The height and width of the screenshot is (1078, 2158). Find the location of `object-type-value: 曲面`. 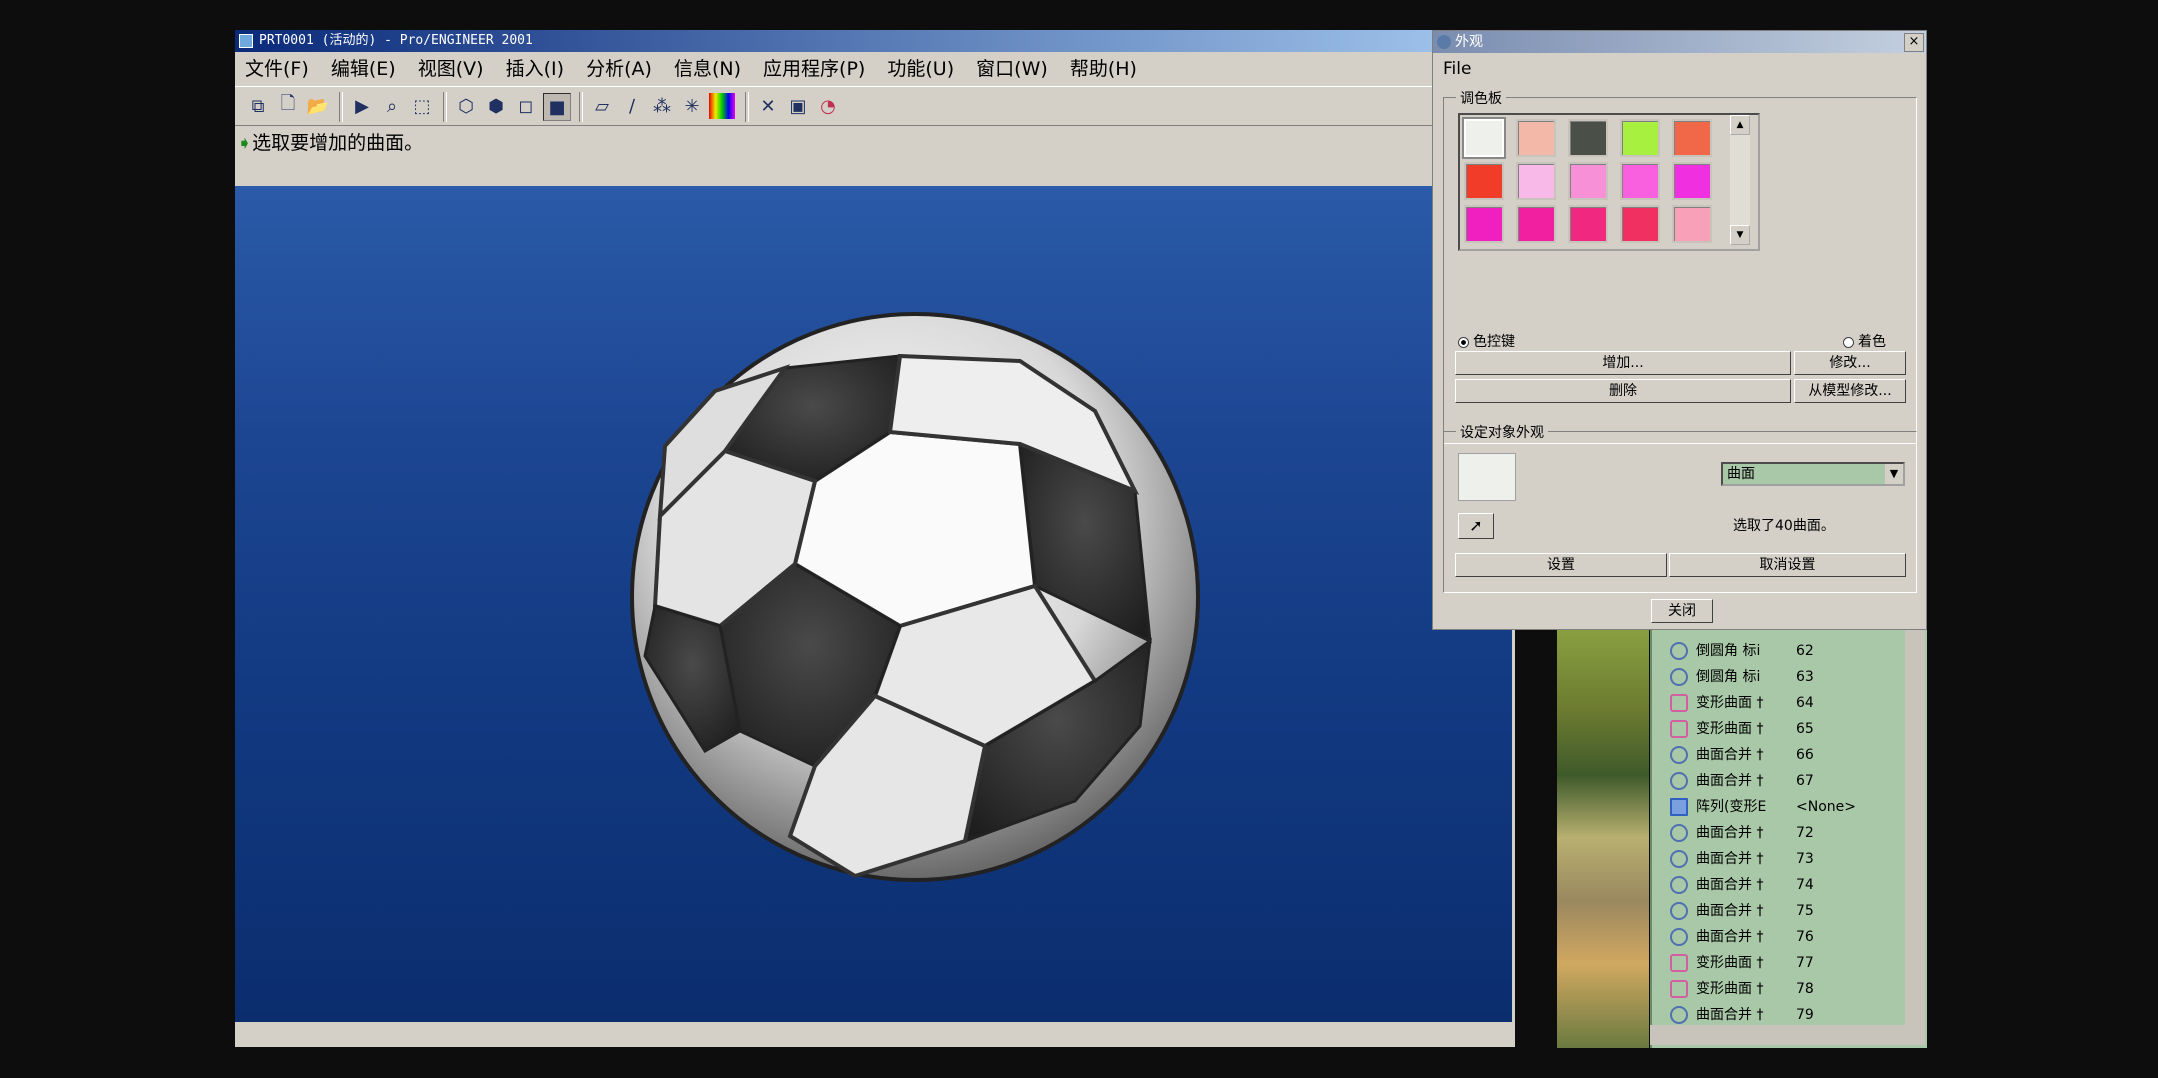

object-type-value: 曲面 is located at coordinates (1741, 474).